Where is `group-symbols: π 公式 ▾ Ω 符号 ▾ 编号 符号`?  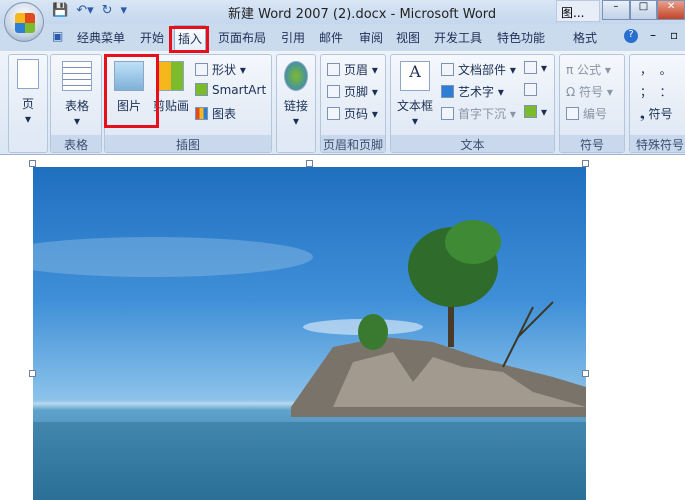 group-symbols: π 公式 ▾ Ω 符号 ▾ 编号 符号 is located at coordinates (592, 103).